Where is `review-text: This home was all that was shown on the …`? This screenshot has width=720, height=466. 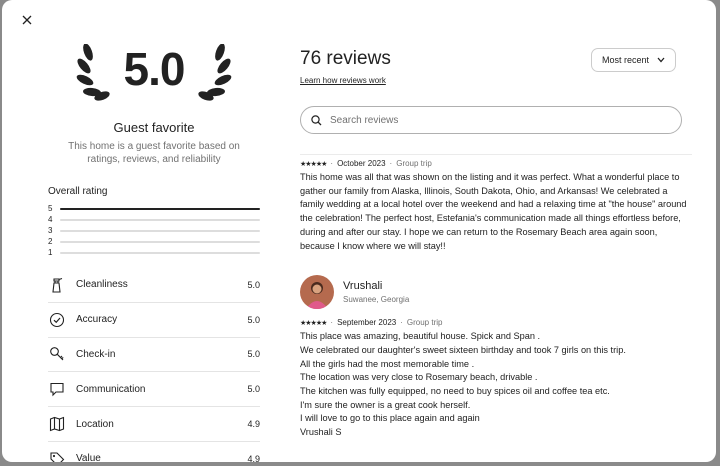 review-text: This home was all that was shown on the … is located at coordinates (493, 211).